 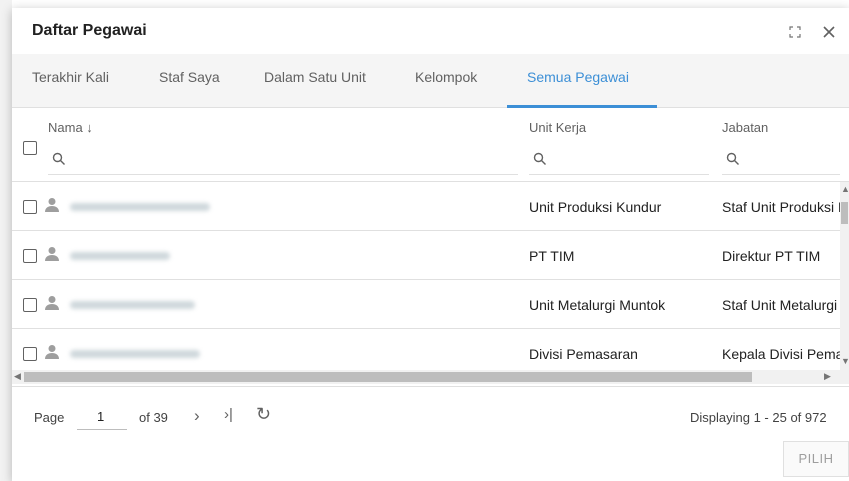 What do you see at coordinates (153, 417) in the screenshot?
I see `page-total-label: of 39` at bounding box center [153, 417].